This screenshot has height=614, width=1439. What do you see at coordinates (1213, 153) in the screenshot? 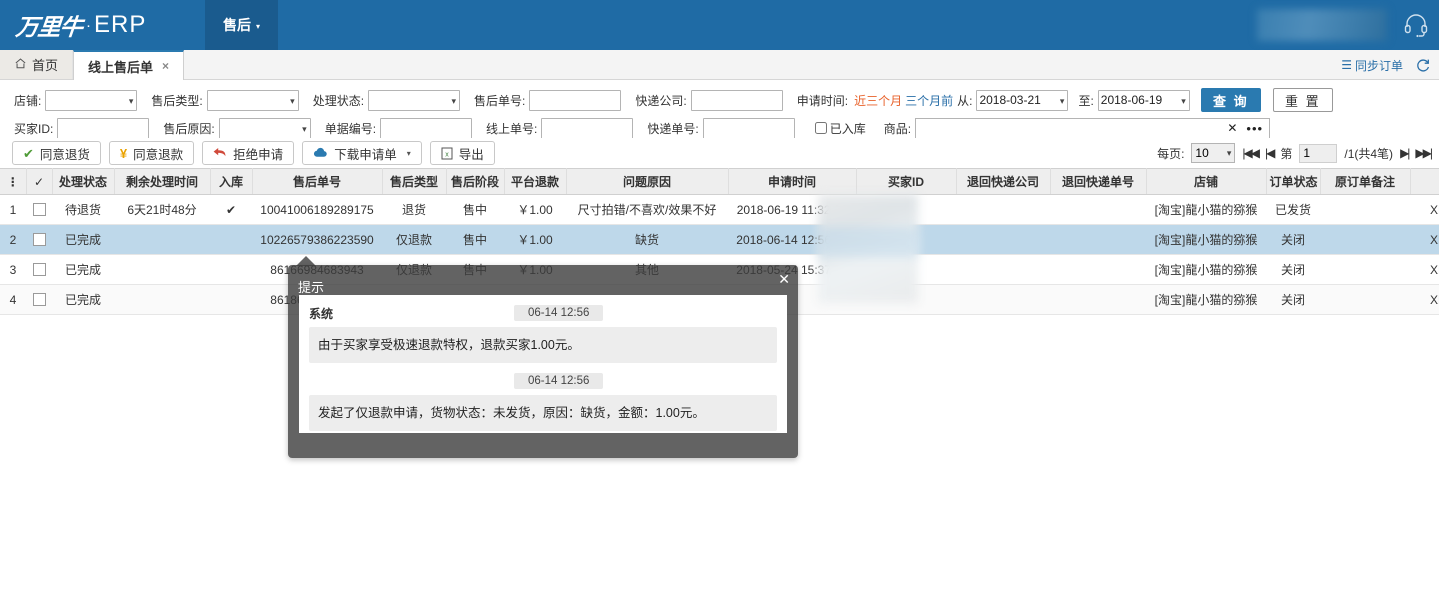
I see `per-page-select: 10` at bounding box center [1213, 153].